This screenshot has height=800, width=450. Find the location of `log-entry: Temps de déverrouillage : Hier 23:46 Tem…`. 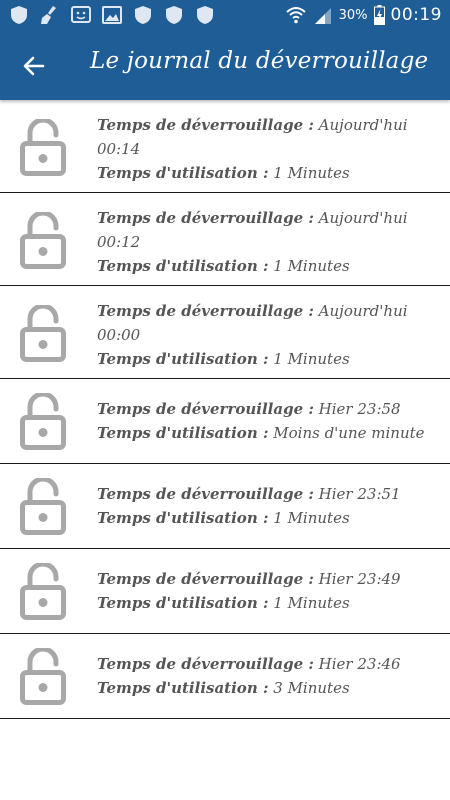

log-entry: Temps de déverrouillage : Hier 23:46 Tem… is located at coordinates (225, 676).